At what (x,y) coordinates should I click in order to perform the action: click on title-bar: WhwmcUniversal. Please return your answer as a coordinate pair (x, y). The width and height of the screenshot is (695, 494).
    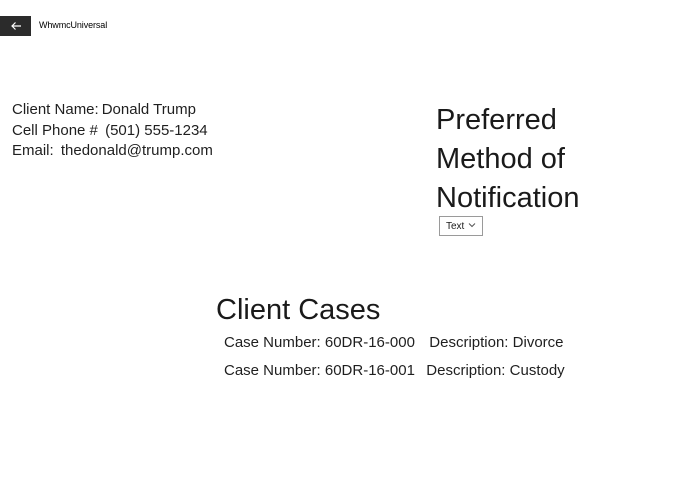
    Looking at the image, I should click on (347, 18).